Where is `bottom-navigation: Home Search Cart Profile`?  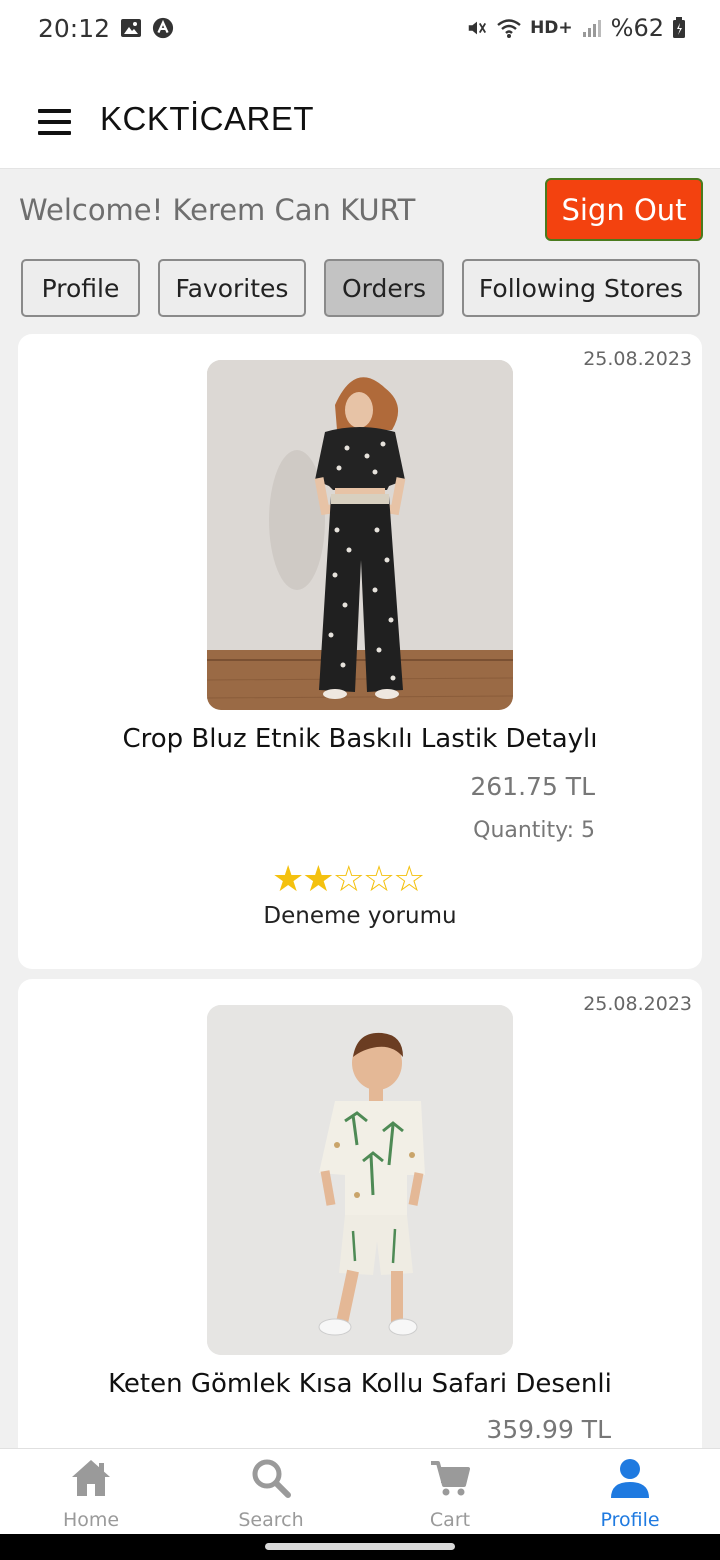
bottom-navigation: Home Search Cart Profile is located at coordinates (360, 1491).